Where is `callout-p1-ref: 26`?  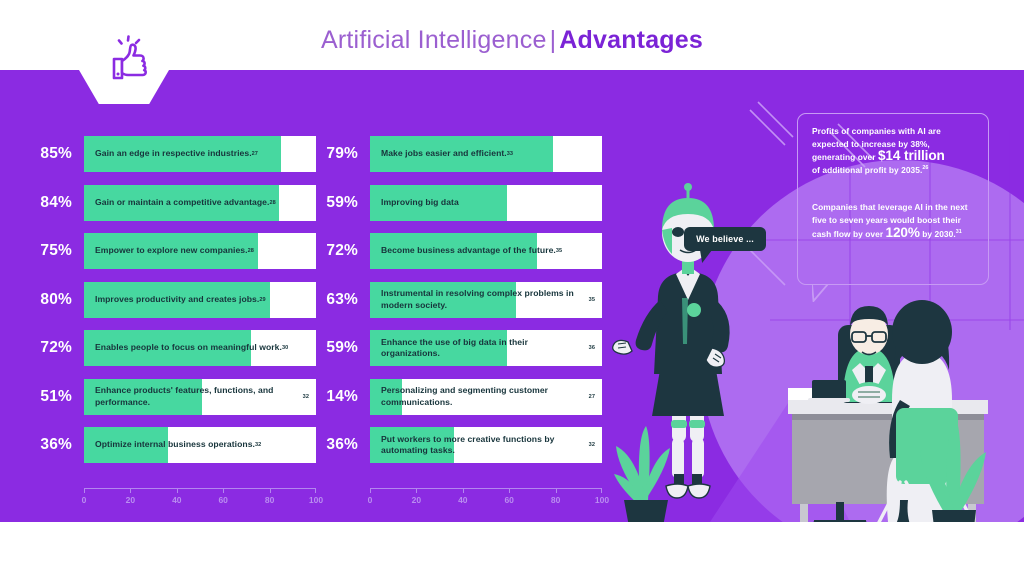
callout-p1-ref: 26 is located at coordinates (925, 167).